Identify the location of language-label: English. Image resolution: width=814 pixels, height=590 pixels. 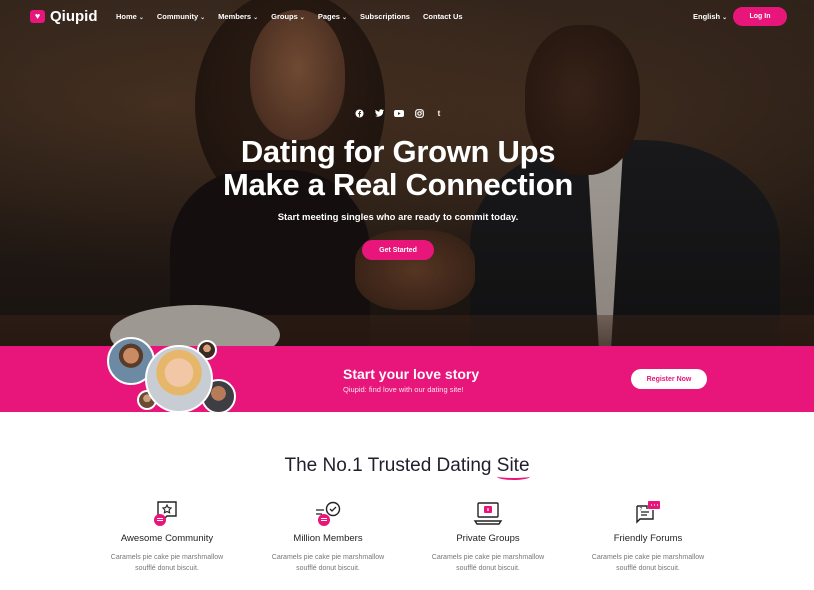
(707, 16).